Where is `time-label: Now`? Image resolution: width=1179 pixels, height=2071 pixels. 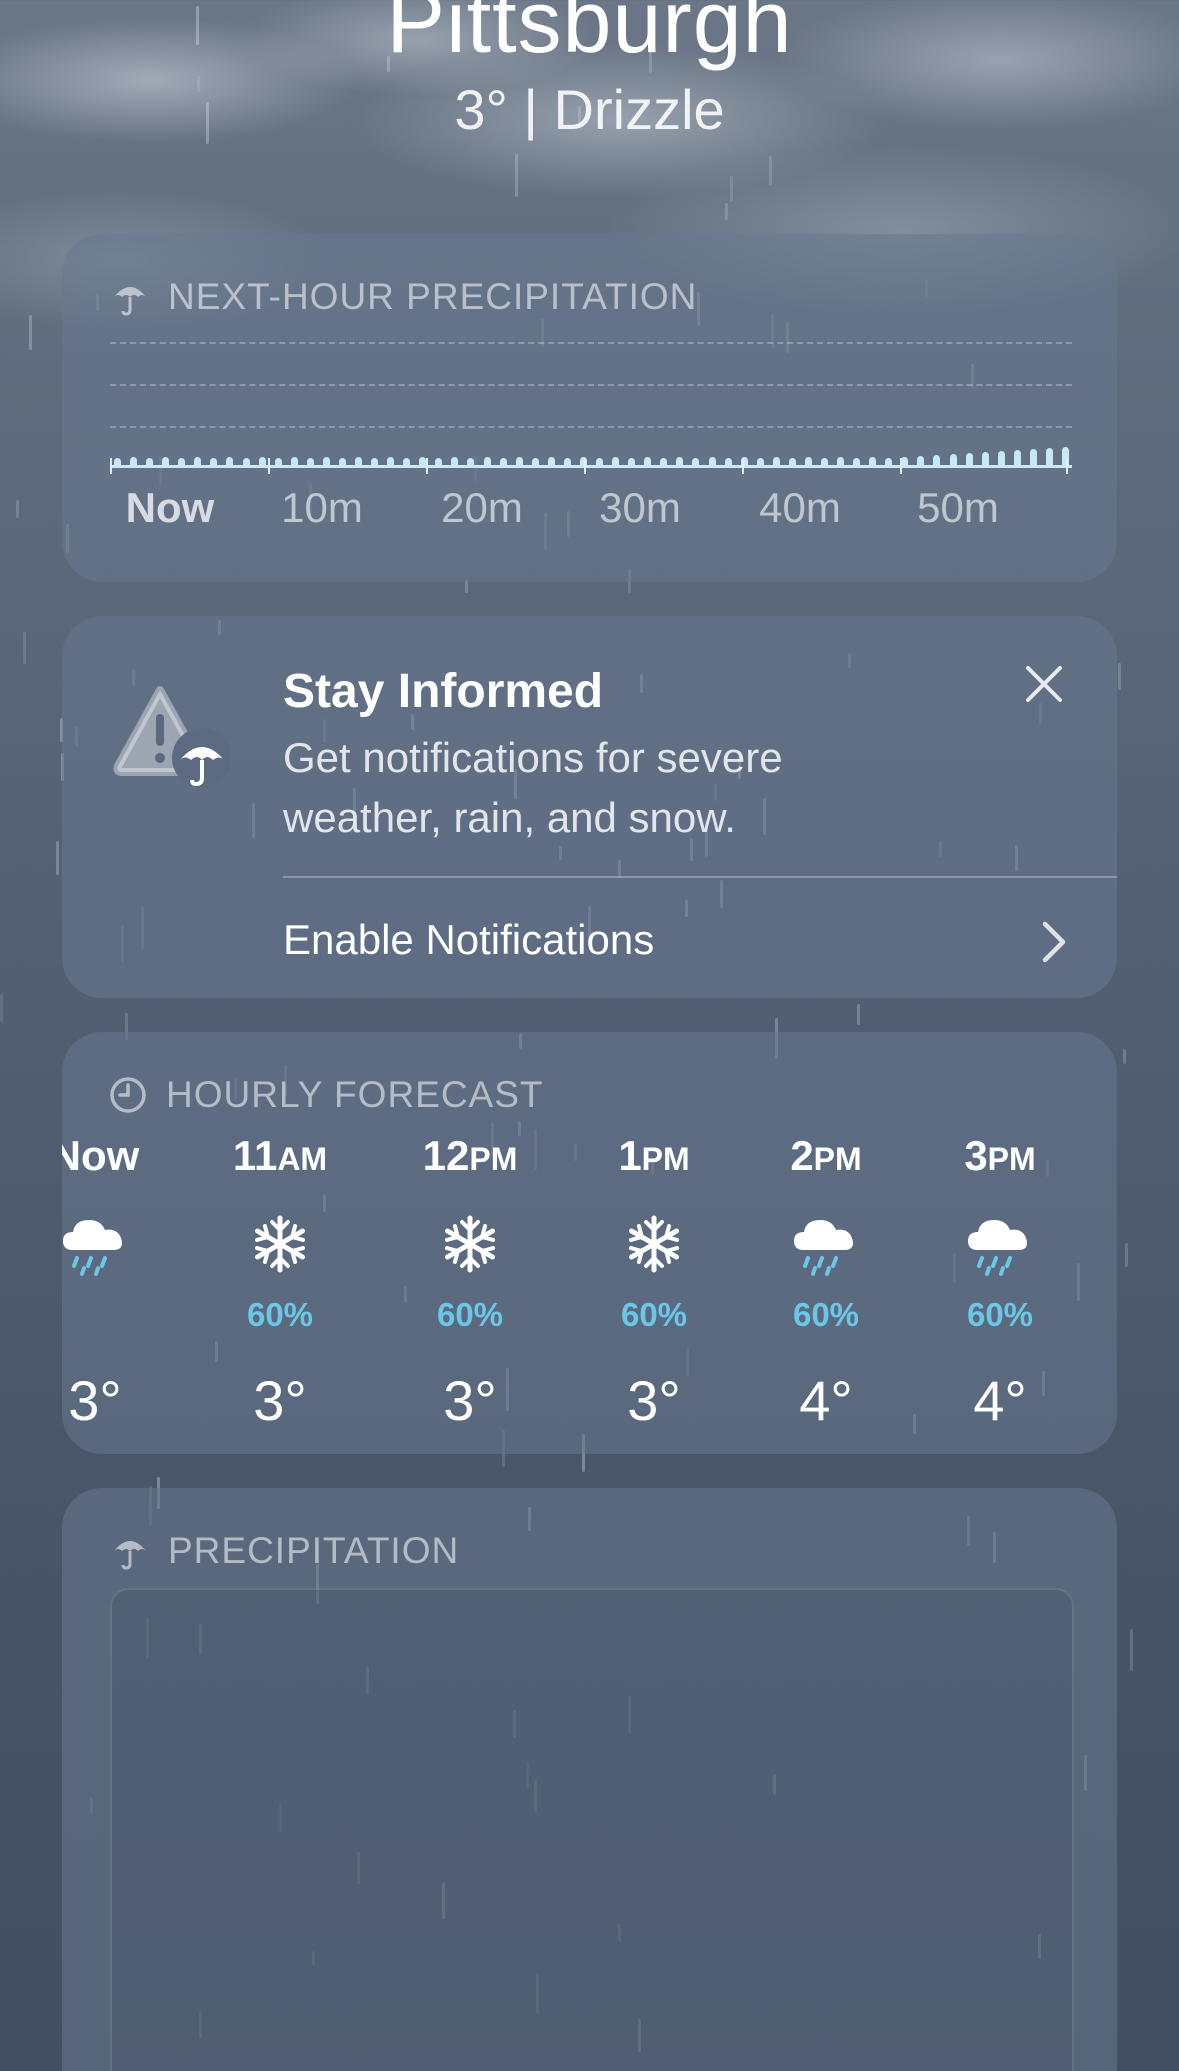
time-label: Now is located at coordinates (170, 507).